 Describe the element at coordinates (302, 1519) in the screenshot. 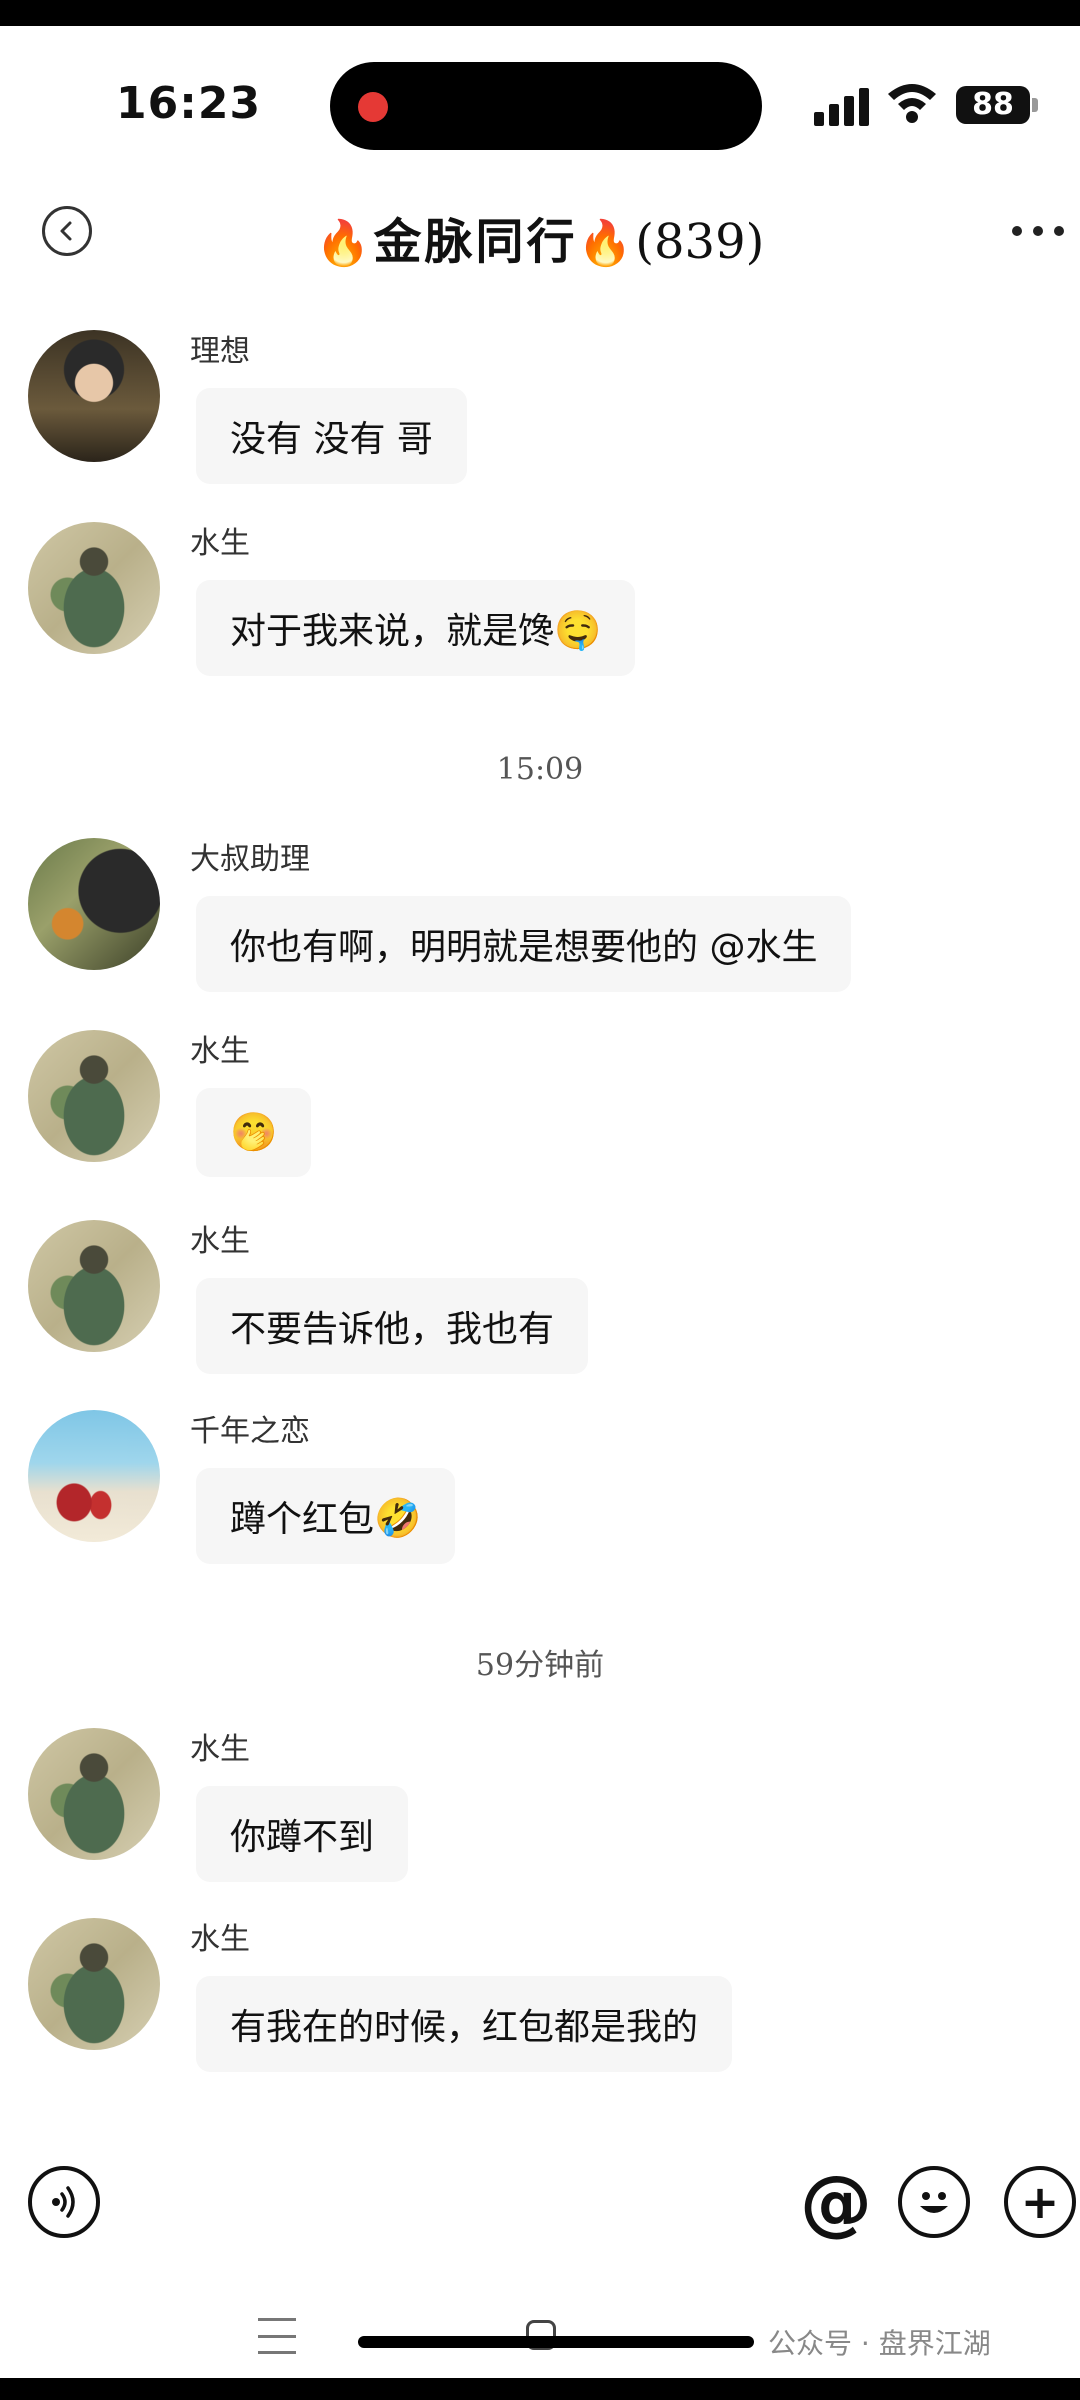

I see `message-text: 蹲个红包` at that location.